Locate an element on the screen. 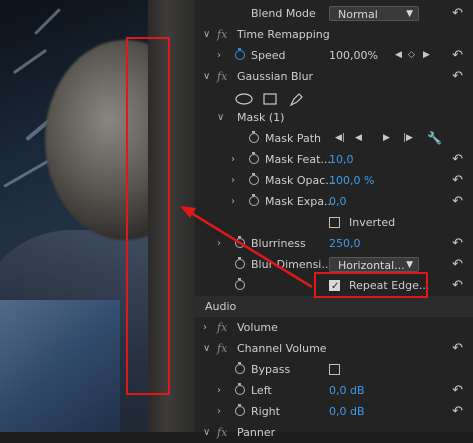 The image size is (473, 443). time-remapping-label: Time Remapping is located at coordinates (283, 34).